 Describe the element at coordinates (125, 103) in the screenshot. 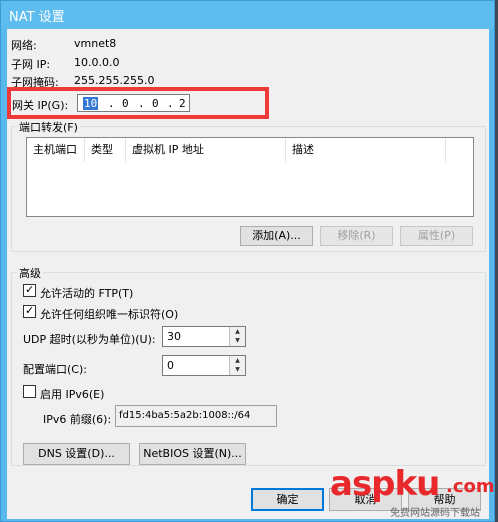

I see `gateway-octet-2: 0` at that location.